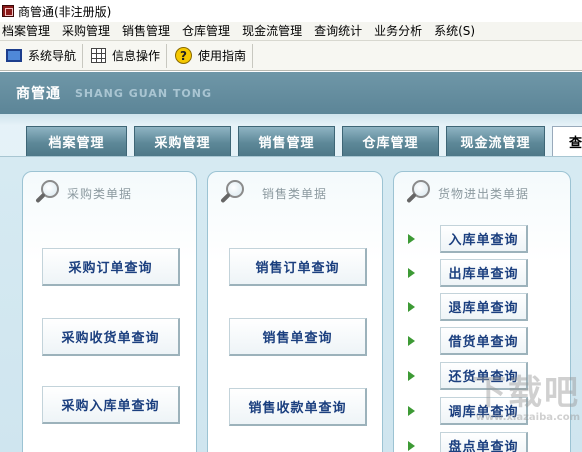 This screenshot has width=582, height=452. What do you see at coordinates (52, 56) in the screenshot?
I see `system-nav-label: 系统导航` at bounding box center [52, 56].